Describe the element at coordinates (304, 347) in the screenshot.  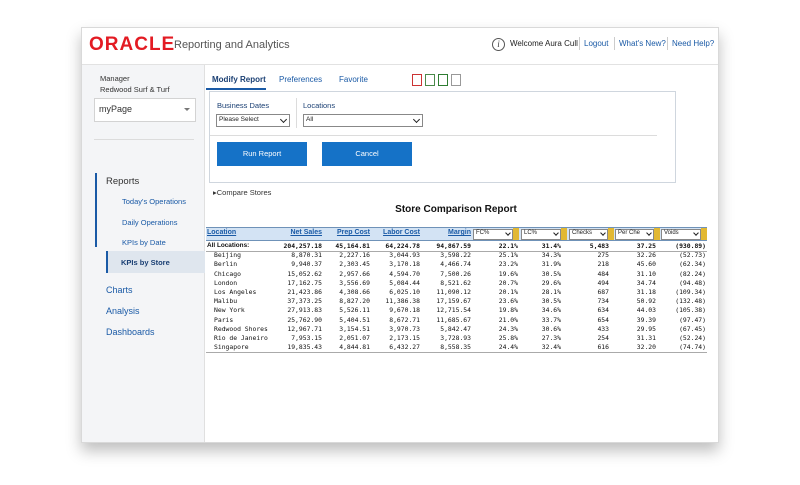
I see `value-cell: 19,835.43` at that location.